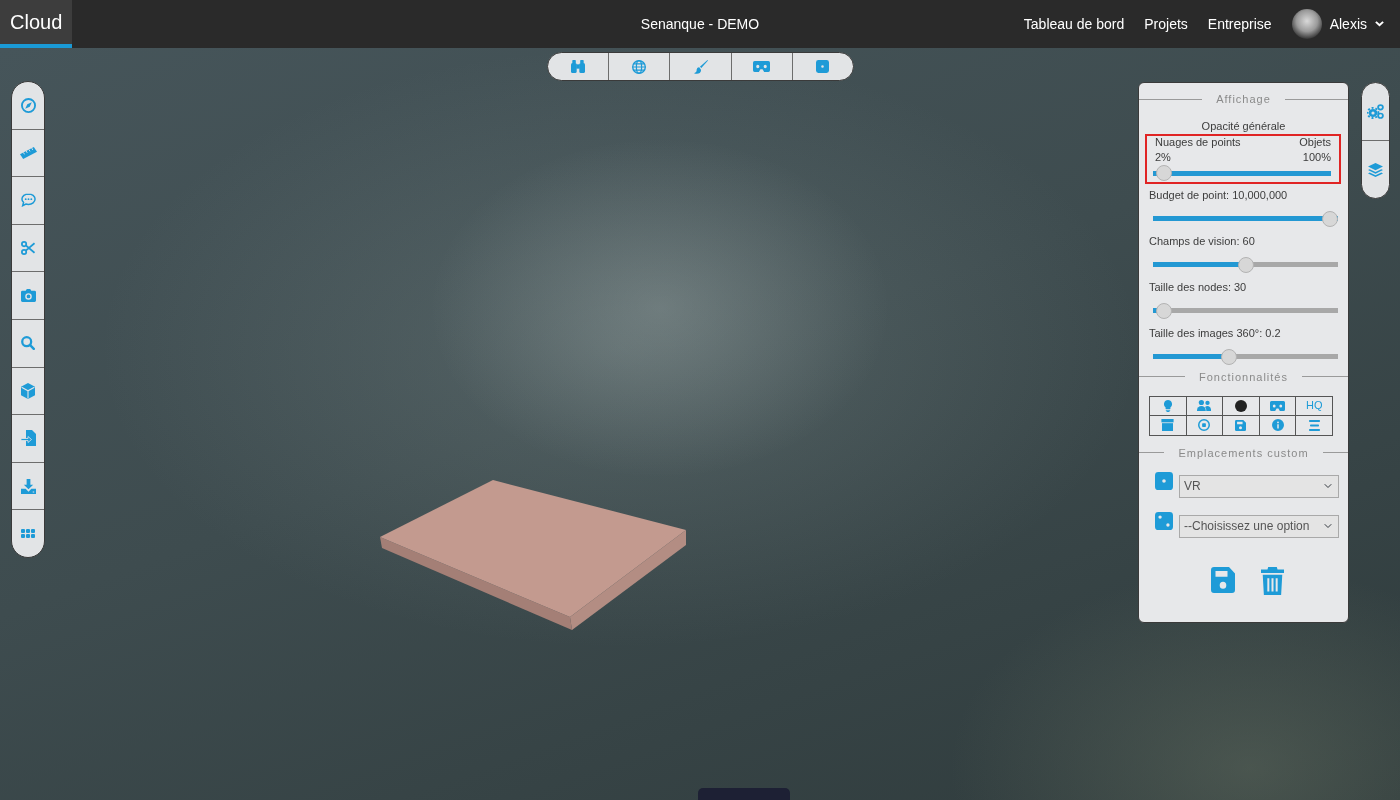 Image resolution: width=1400 pixels, height=800 pixels. Describe the element at coordinates (1074, 24) in the screenshot. I see `nav-link: Tableau de bord` at that location.